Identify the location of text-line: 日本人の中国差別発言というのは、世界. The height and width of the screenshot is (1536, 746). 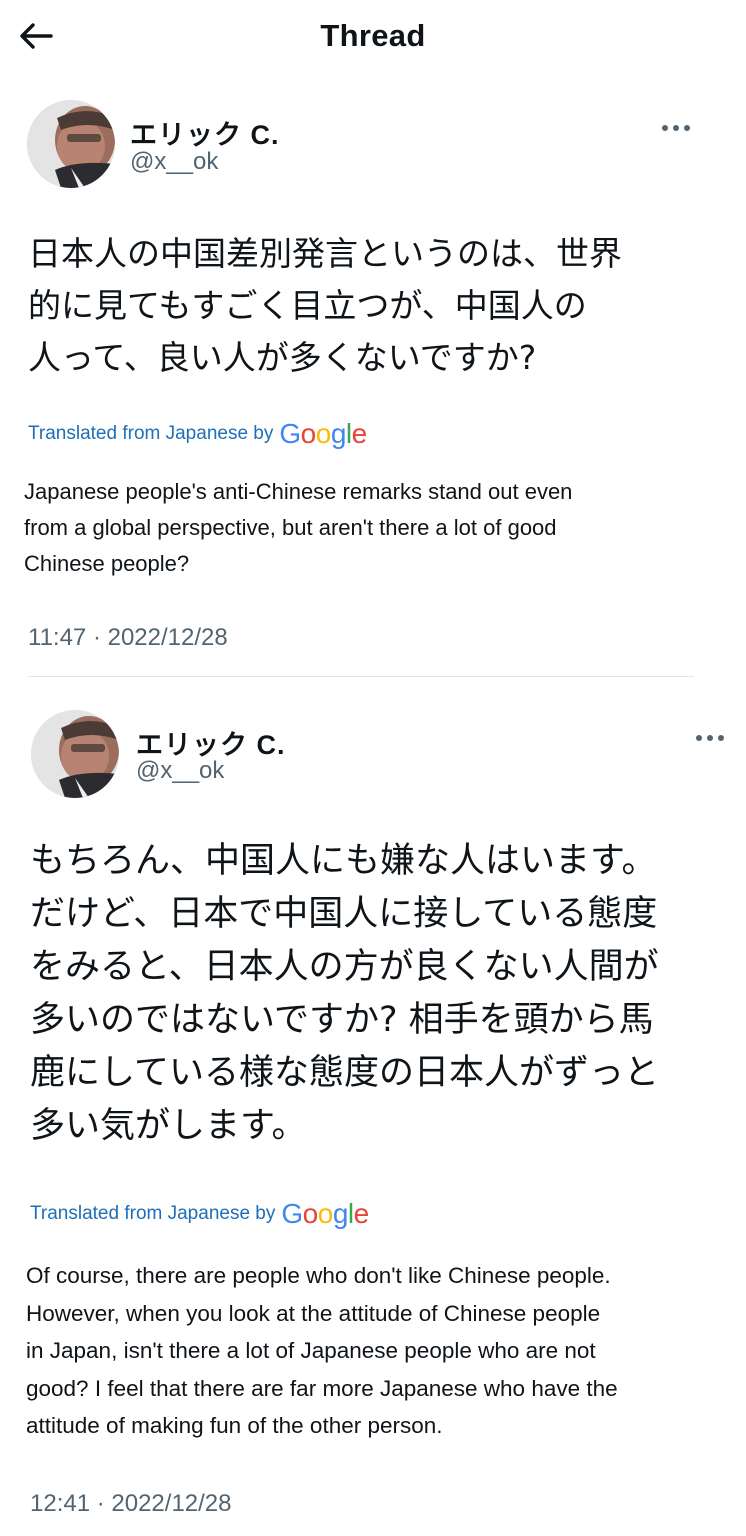
(325, 253).